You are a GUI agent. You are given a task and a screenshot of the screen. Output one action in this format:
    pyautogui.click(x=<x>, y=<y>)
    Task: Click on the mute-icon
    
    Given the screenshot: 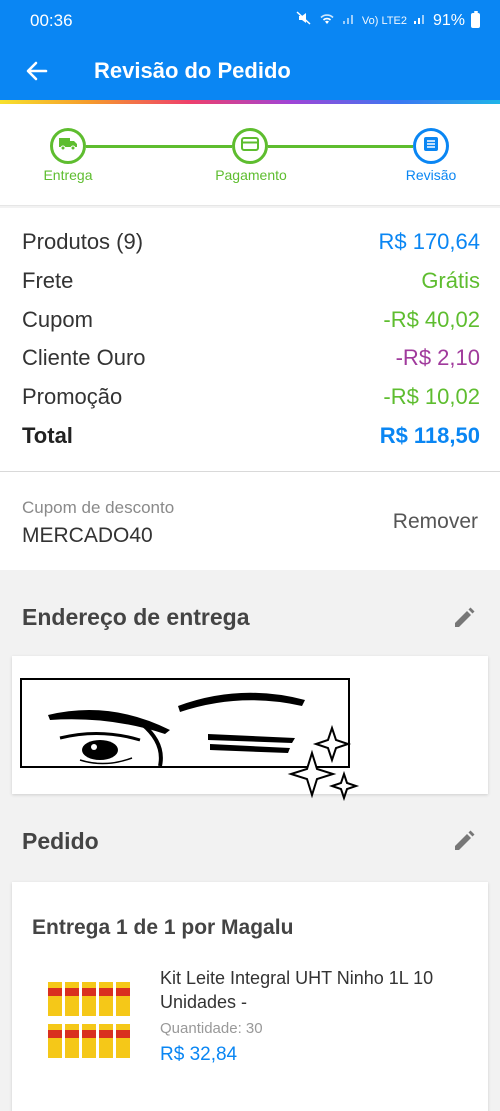 What is the action you would take?
    pyautogui.click(x=304, y=20)
    